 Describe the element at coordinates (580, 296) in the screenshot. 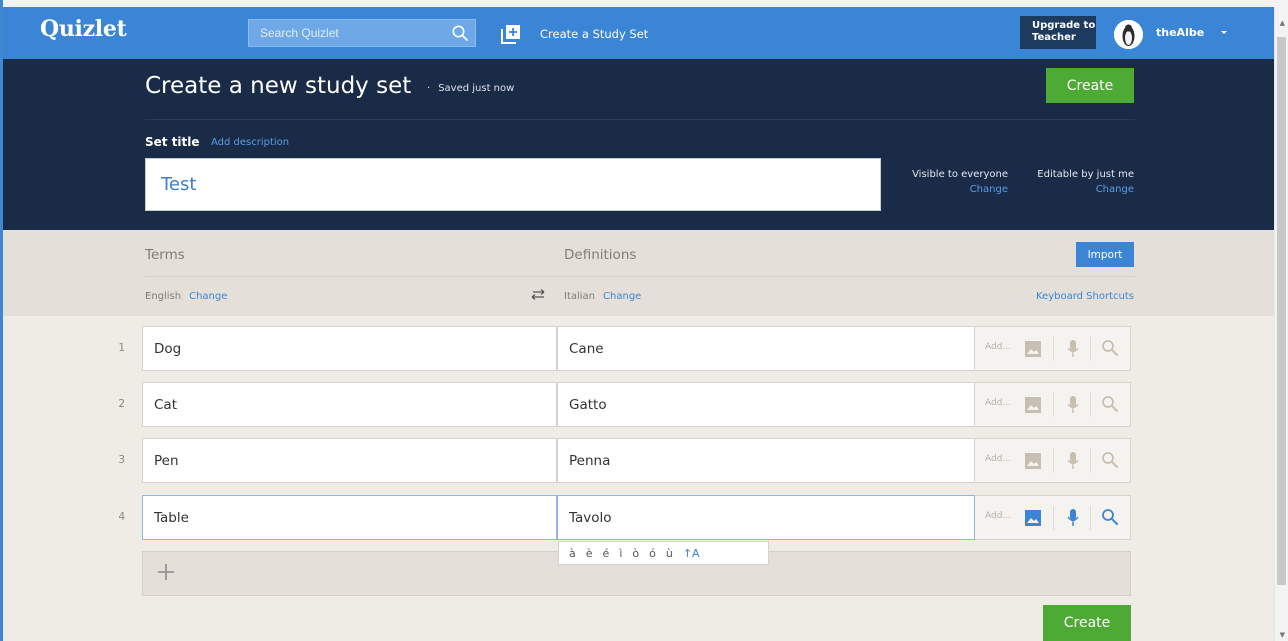

I see `definition-language-name: Italian` at that location.